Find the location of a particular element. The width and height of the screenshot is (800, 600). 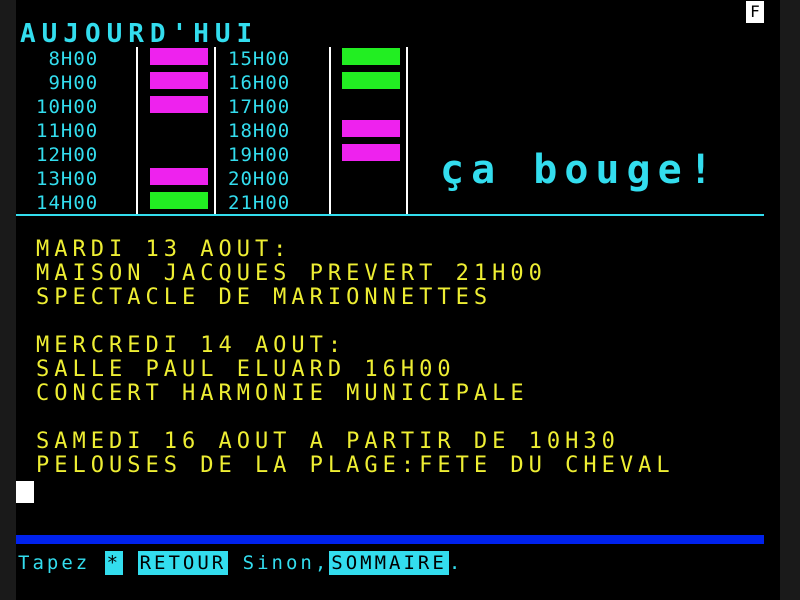

time-label: 11H00 is located at coordinates (67, 131).